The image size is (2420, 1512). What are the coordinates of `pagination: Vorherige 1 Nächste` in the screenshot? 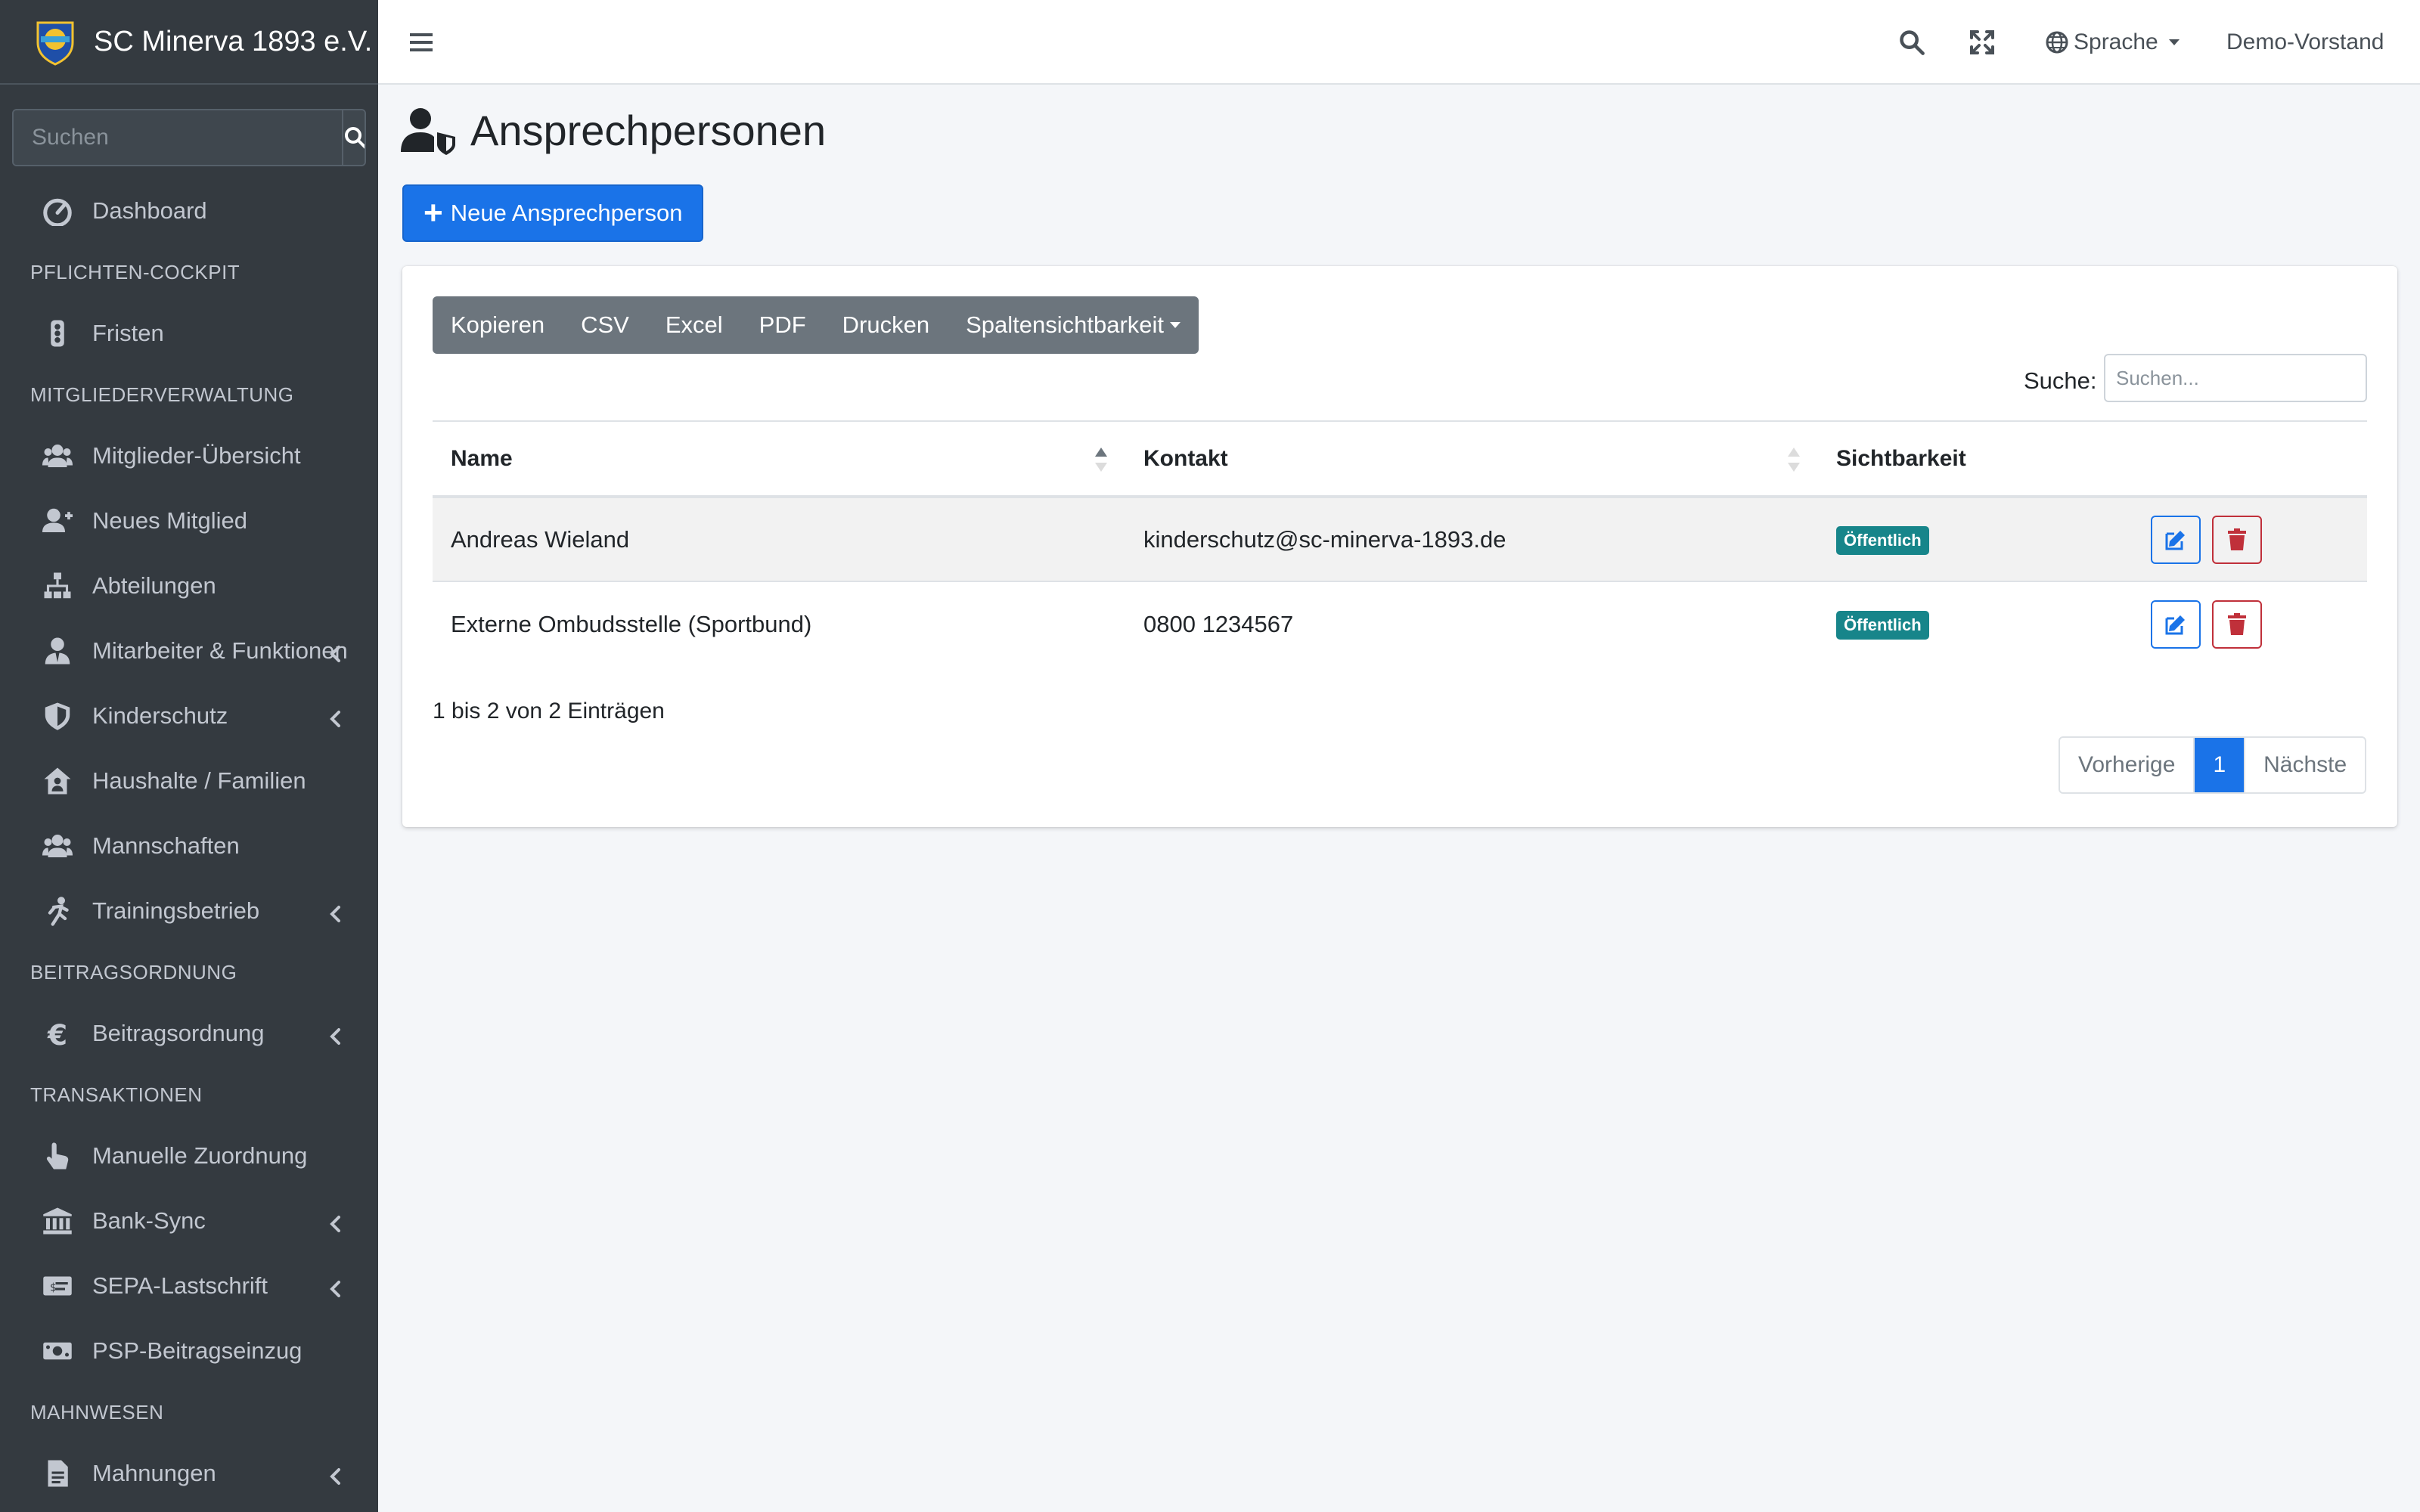 It's located at (2213, 765).